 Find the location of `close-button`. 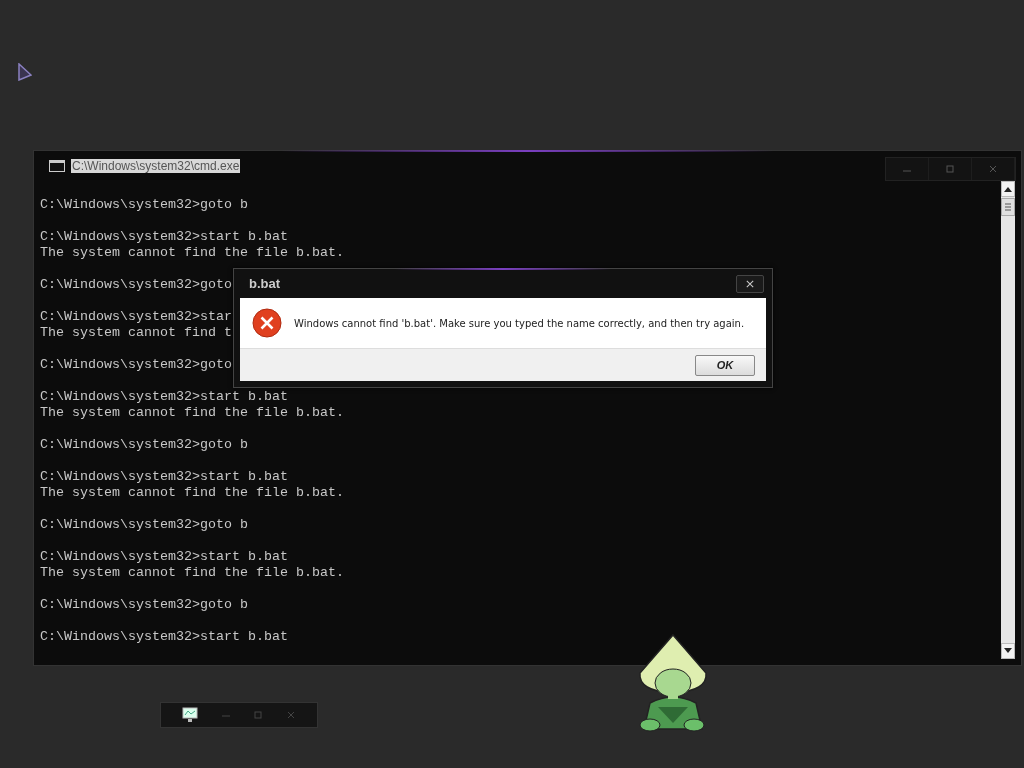

close-button is located at coordinates (750, 283).